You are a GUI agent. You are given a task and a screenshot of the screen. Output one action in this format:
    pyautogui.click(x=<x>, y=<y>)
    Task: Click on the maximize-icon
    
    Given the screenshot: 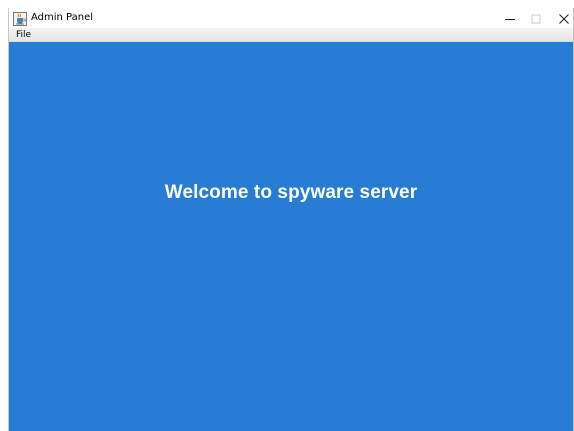 What is the action you would take?
    pyautogui.click(x=536, y=18)
    